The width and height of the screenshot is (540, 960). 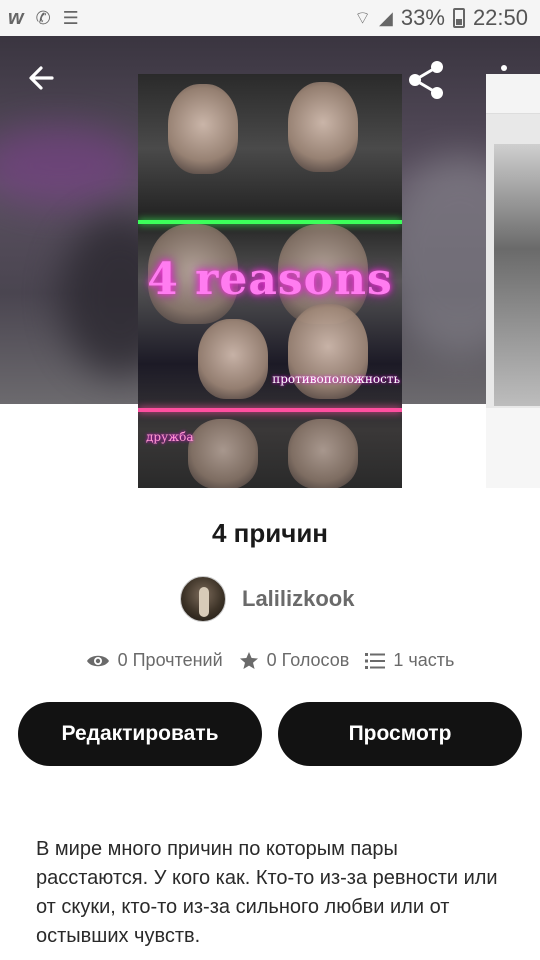 What do you see at coordinates (70, 18) in the screenshot?
I see `list-notification-icon: ☰` at bounding box center [70, 18].